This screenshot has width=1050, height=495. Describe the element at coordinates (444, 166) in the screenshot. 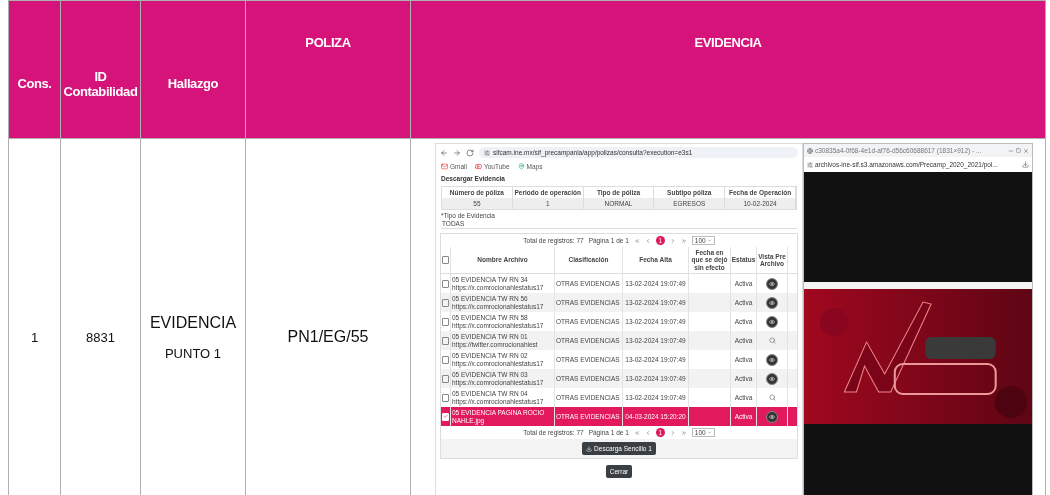

I see `mail-icon` at that location.